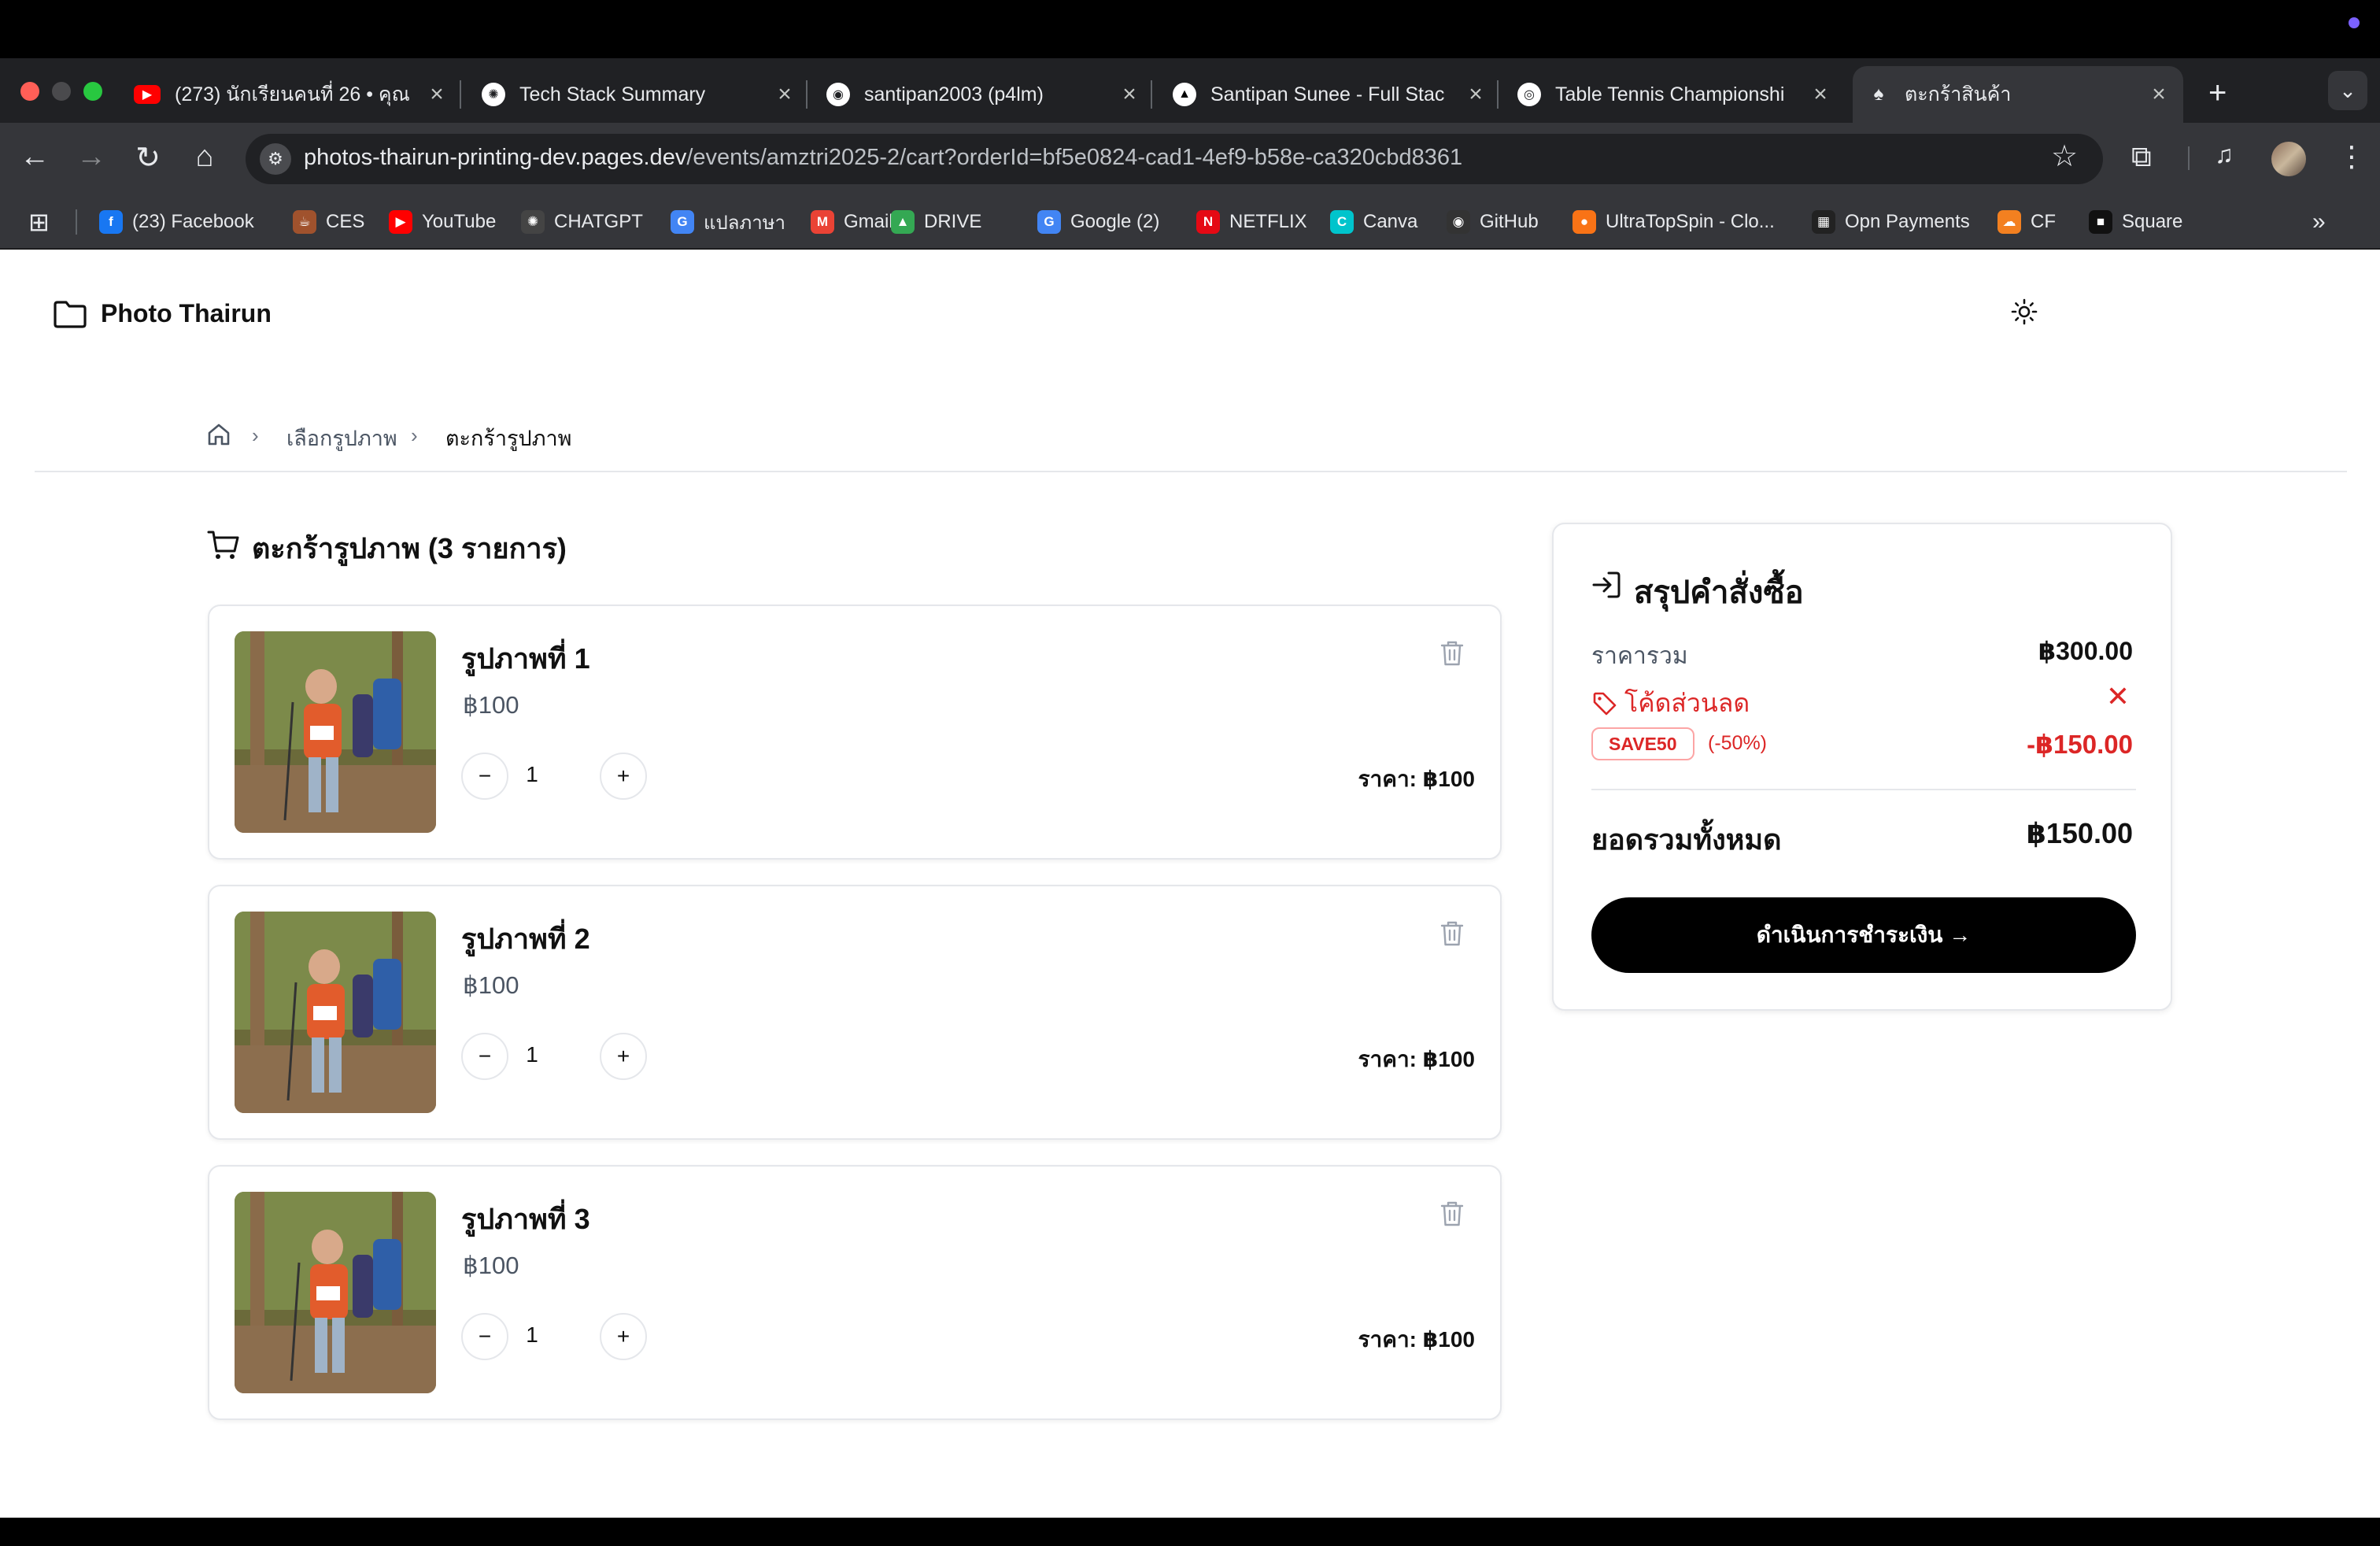  Describe the element at coordinates (2018, 95) in the screenshot. I see `browser-tab-active: ♠ ตะกร้าสินค้า ×` at that location.